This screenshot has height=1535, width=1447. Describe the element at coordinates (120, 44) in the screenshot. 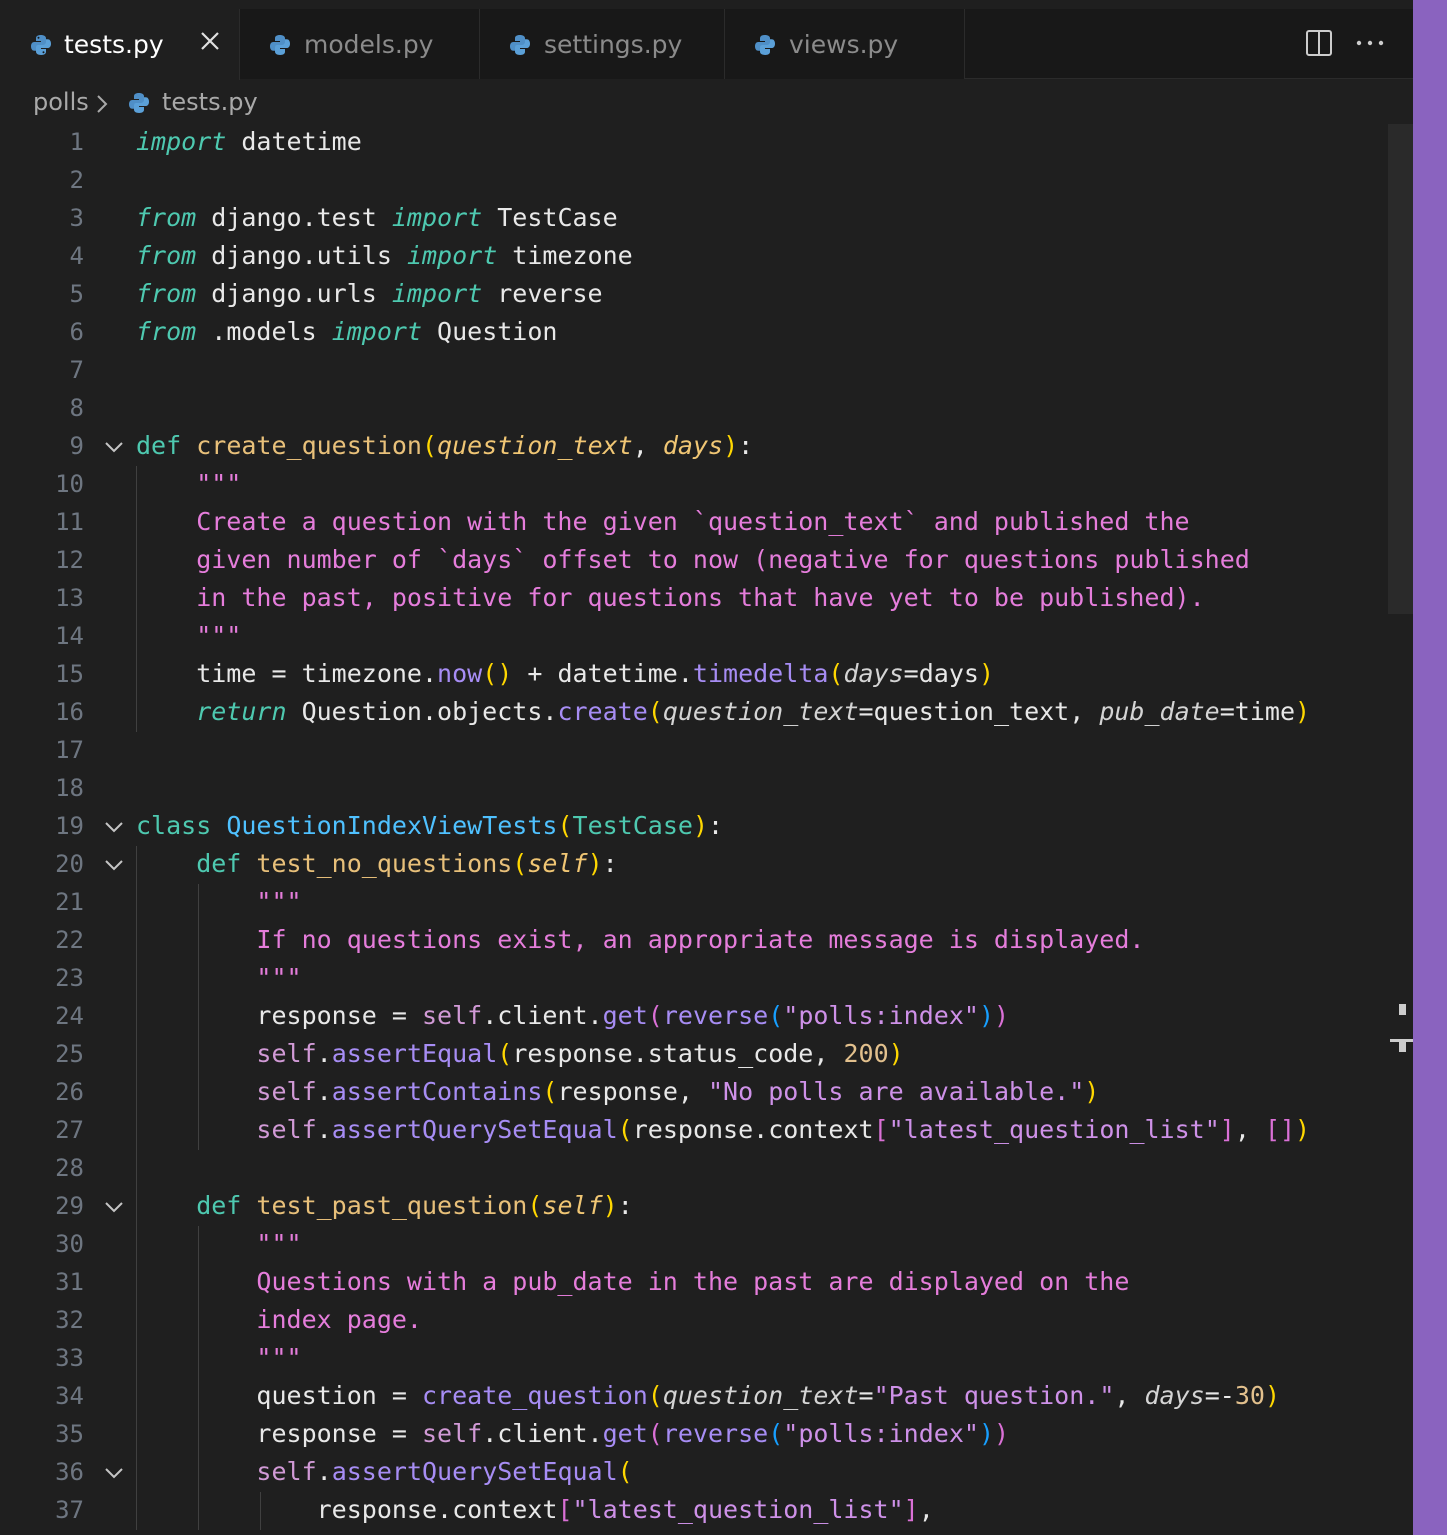

I see `tab-tests-py: tests.py` at that location.